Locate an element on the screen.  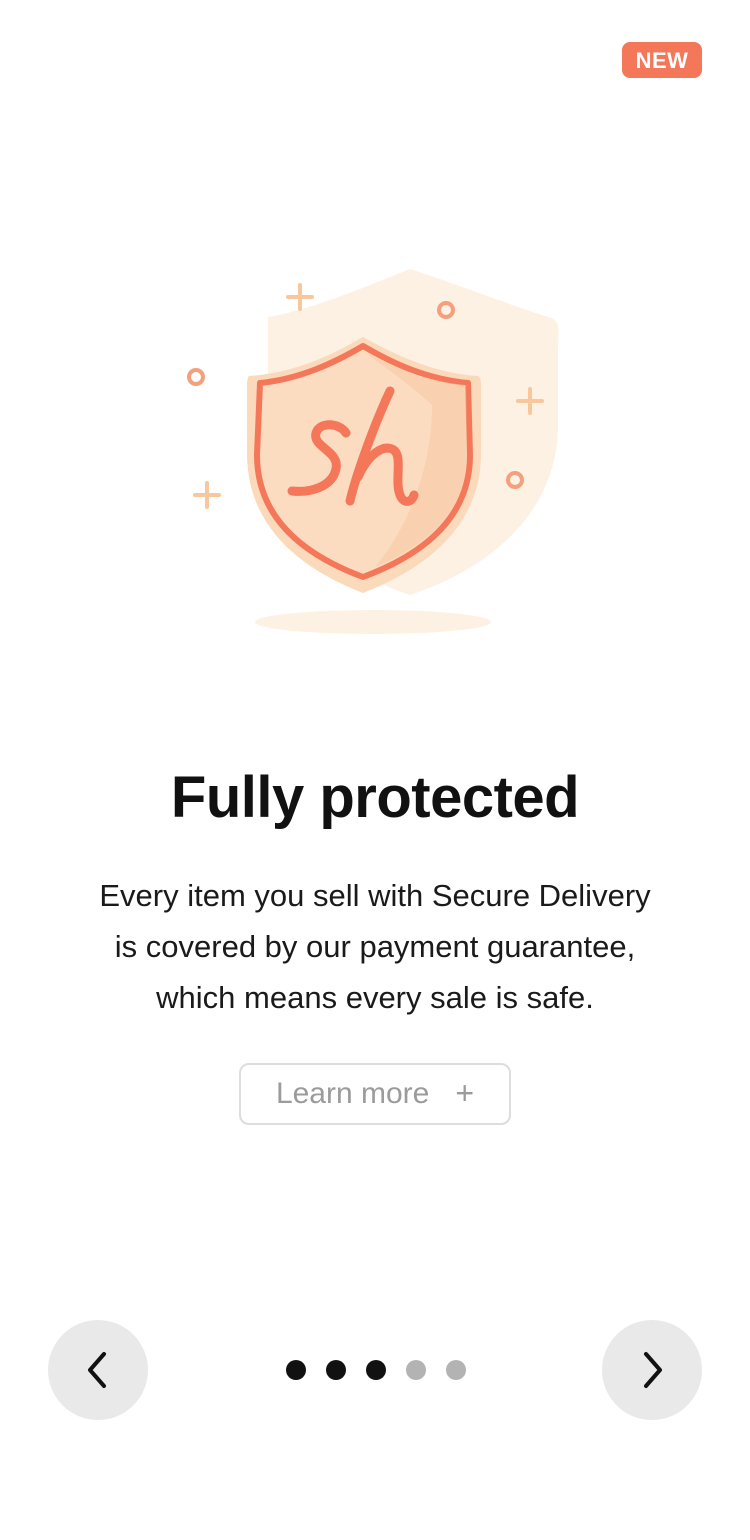
shadow is located at coordinates (373, 622).